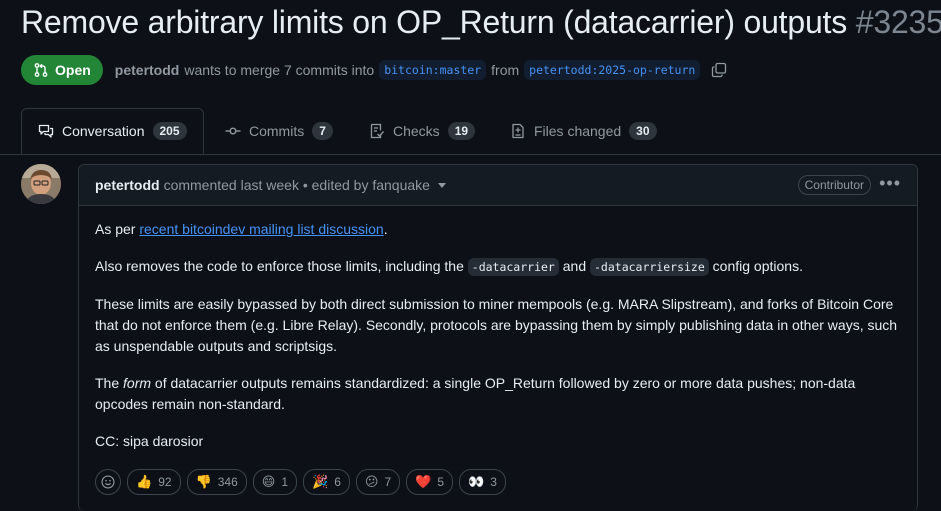  What do you see at coordinates (578, 131) in the screenshot?
I see `tab-files-changed-label: Files changed` at bounding box center [578, 131].